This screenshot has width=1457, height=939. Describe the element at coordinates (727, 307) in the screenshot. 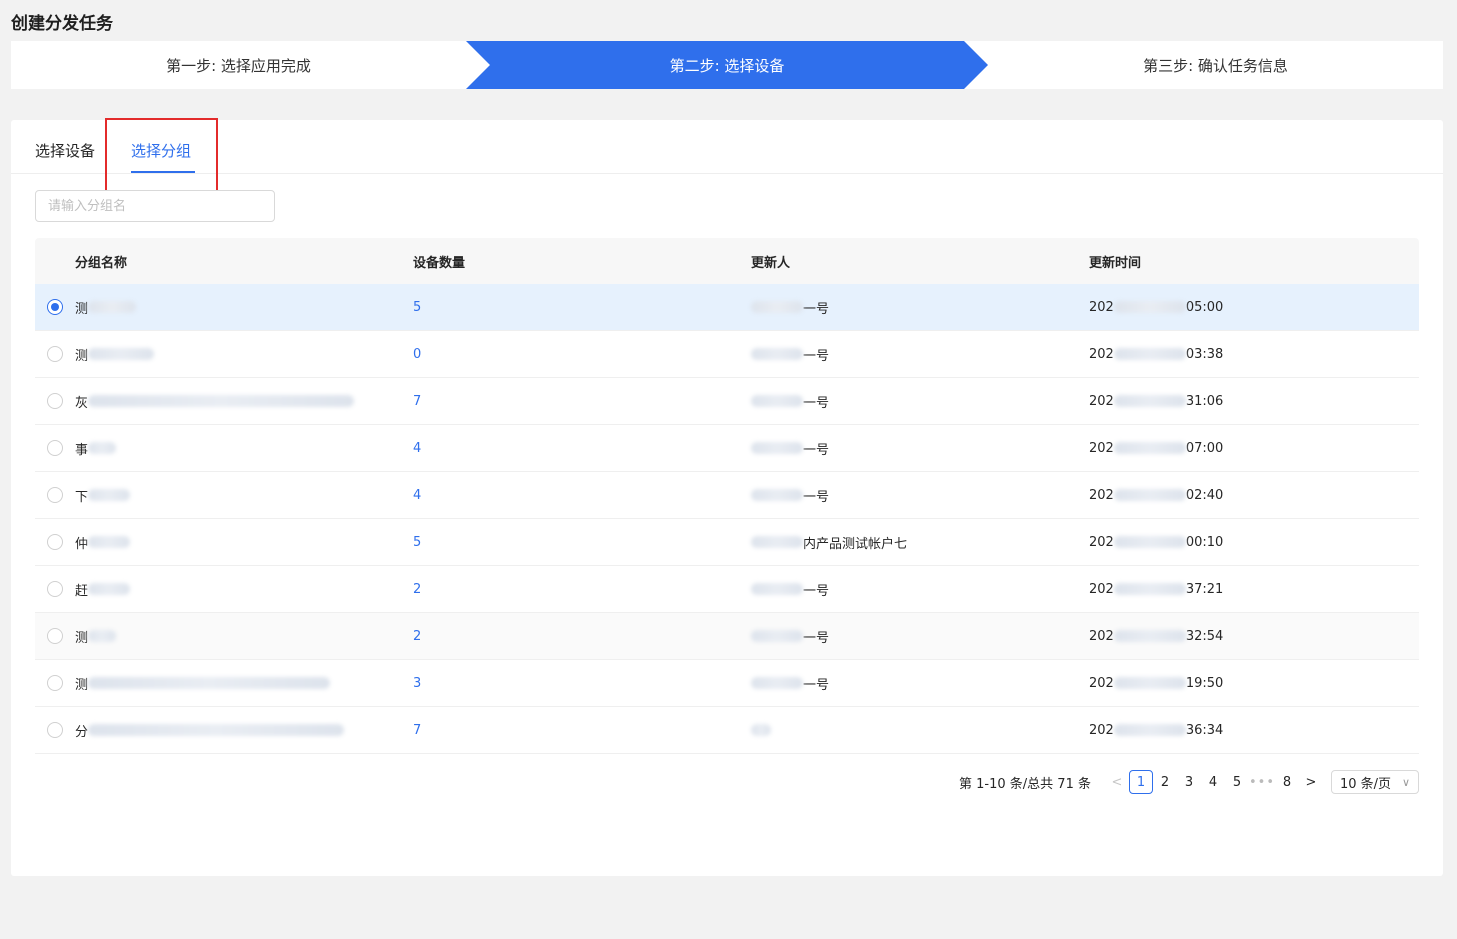

I see `table-row: 测 5 一号 202 05:00` at that location.